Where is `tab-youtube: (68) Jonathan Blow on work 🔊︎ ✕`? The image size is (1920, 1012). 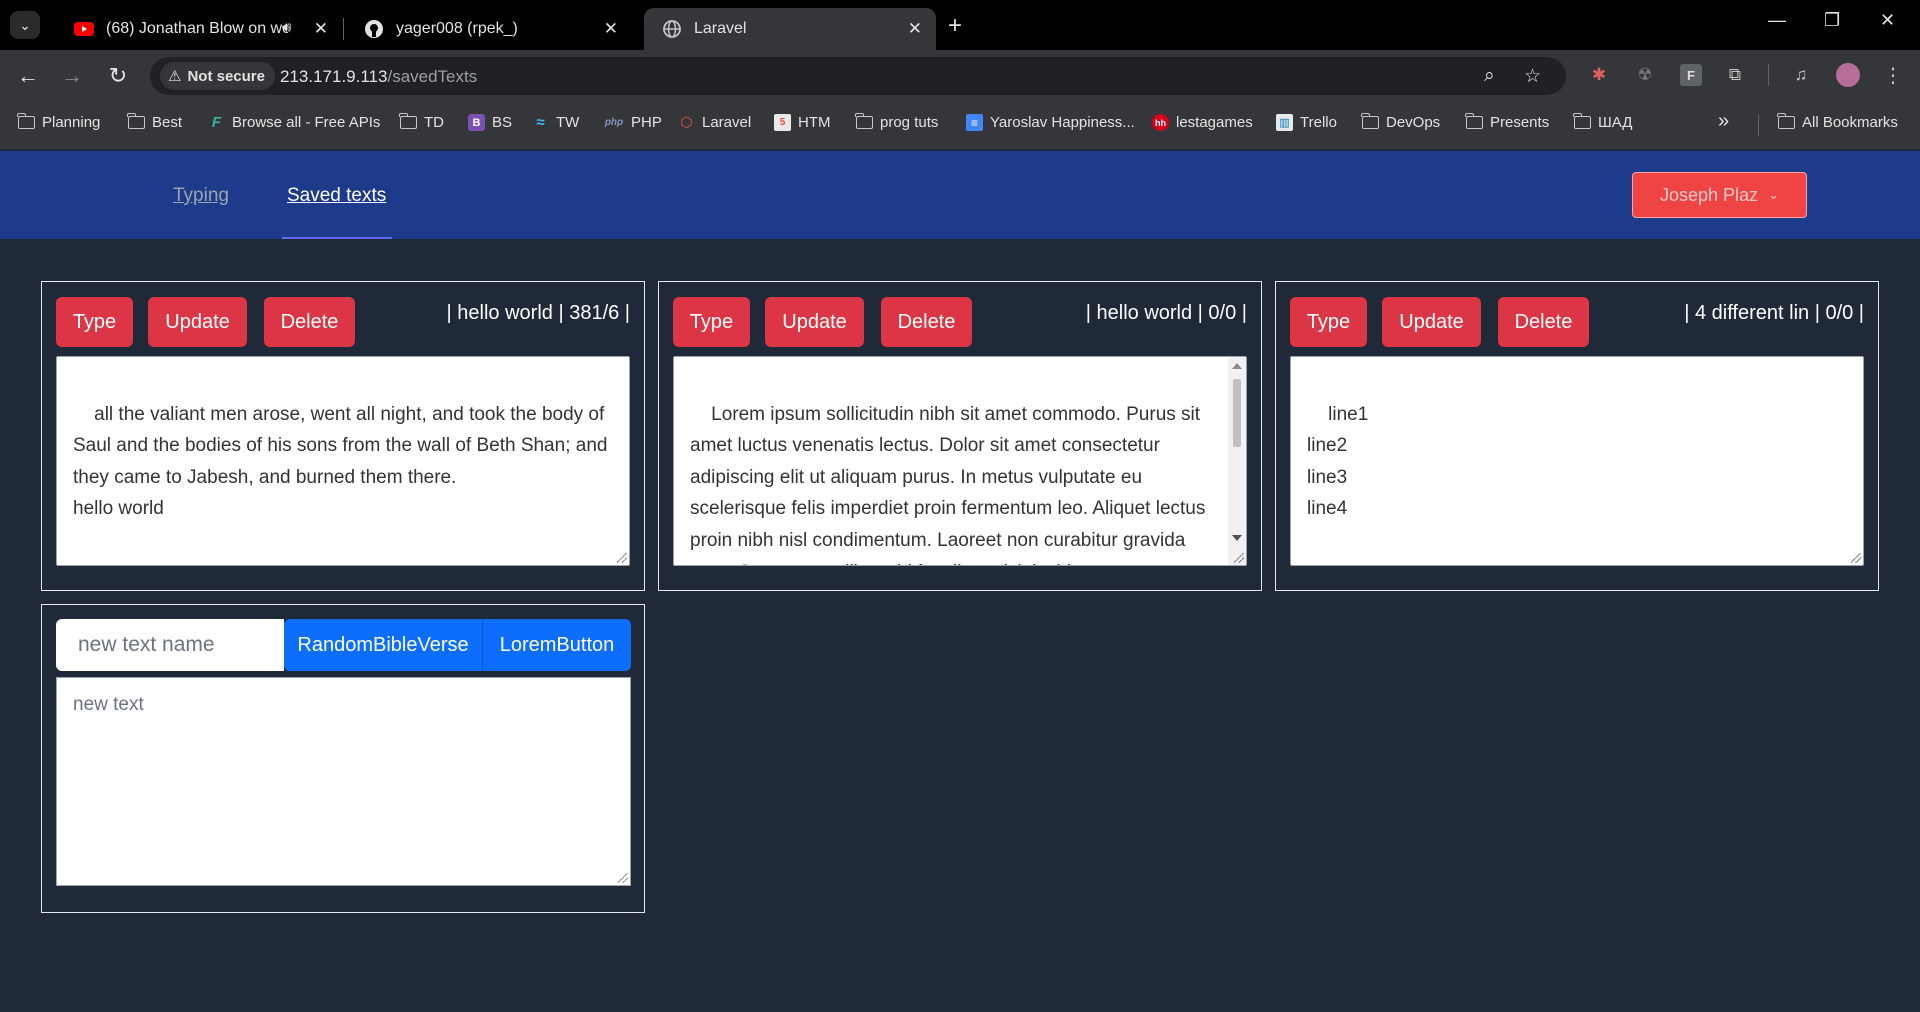 tab-youtube: (68) Jonathan Blow on work 🔊︎ ✕ is located at coordinates (199, 29).